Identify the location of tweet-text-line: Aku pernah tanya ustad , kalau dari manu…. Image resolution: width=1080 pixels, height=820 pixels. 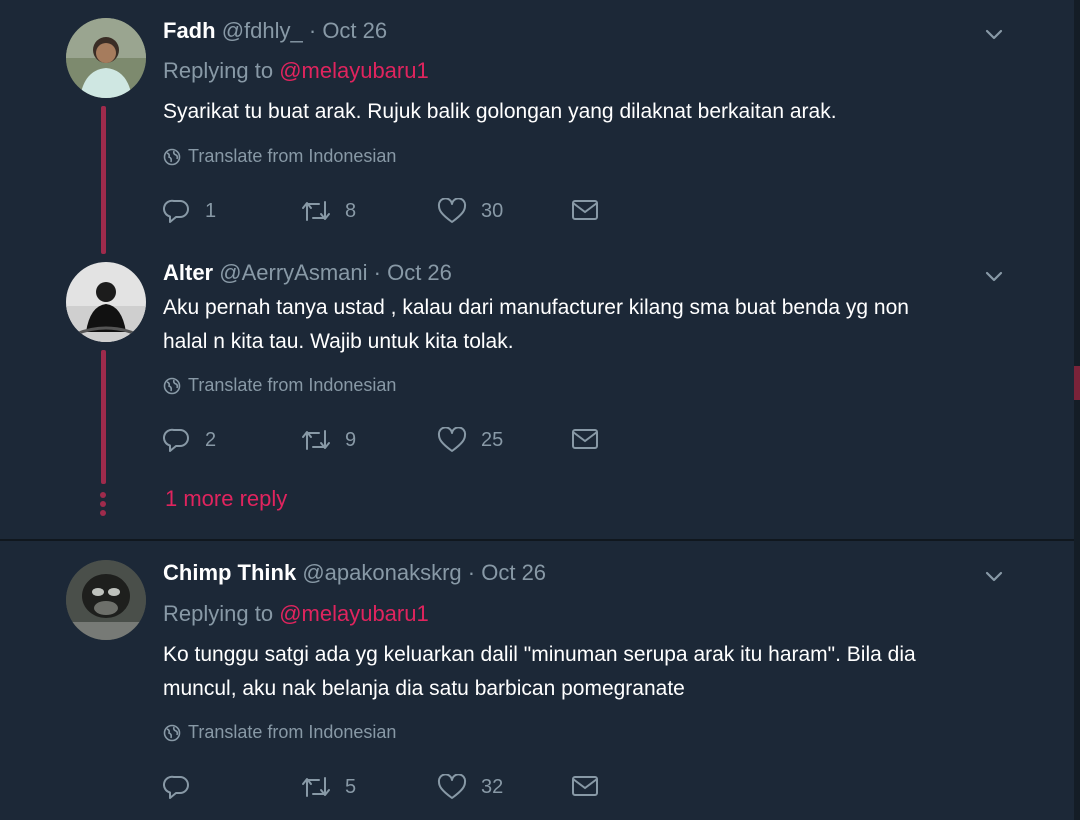
(536, 307).